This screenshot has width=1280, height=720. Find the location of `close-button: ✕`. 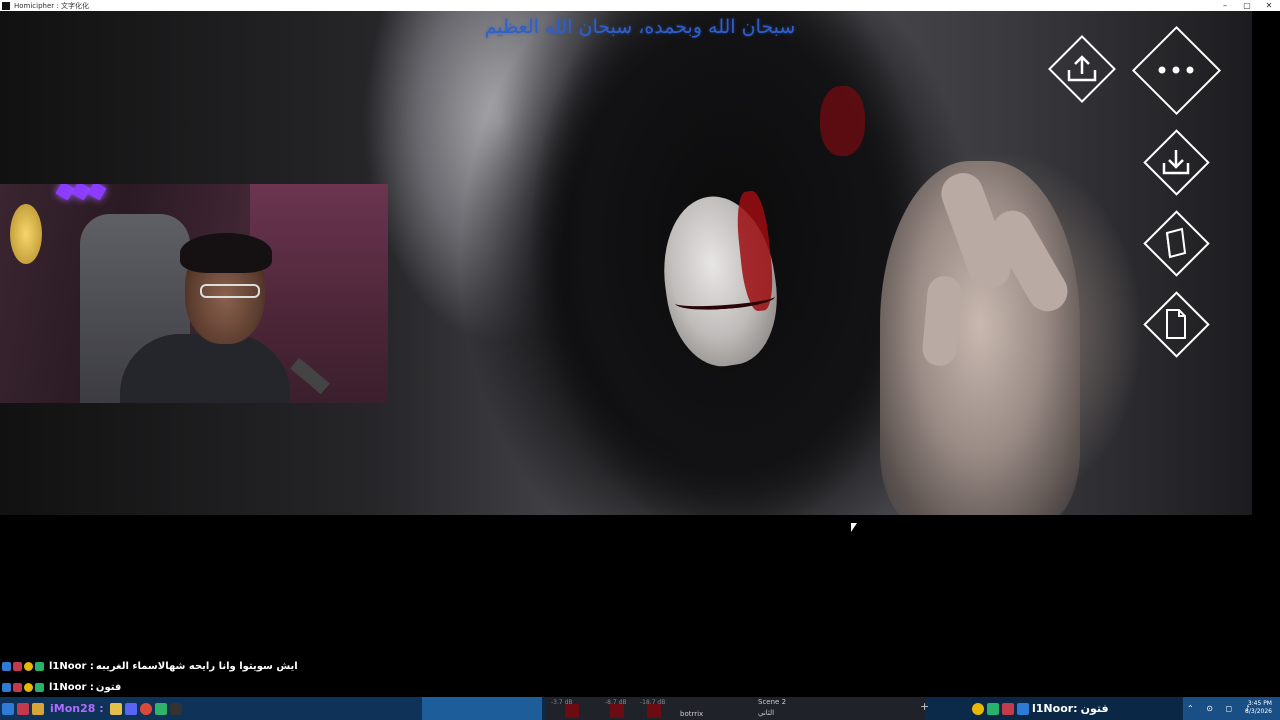

close-button: ✕ is located at coordinates (1269, 5).